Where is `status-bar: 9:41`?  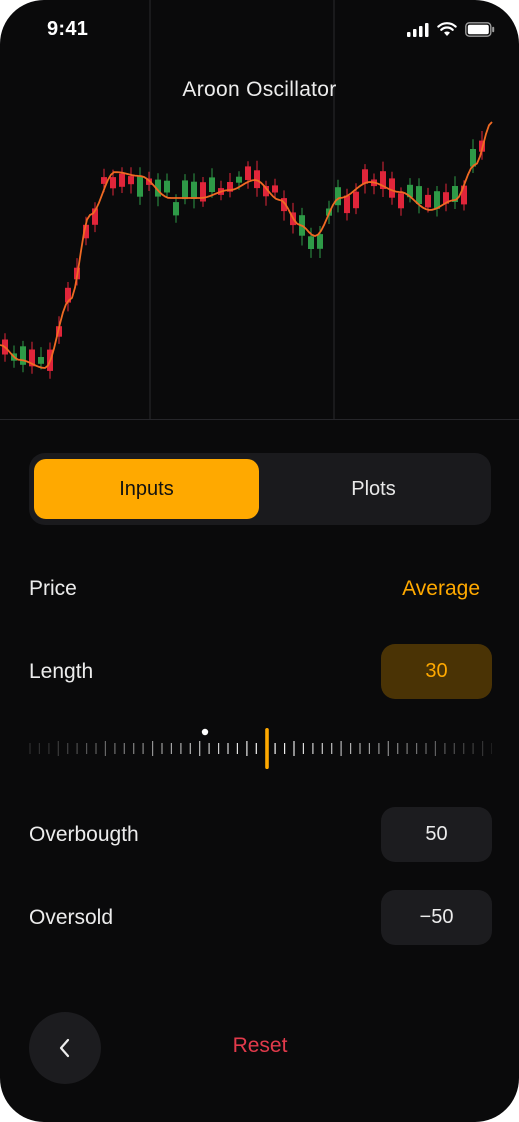
status-bar: 9:41 is located at coordinates (259, 30).